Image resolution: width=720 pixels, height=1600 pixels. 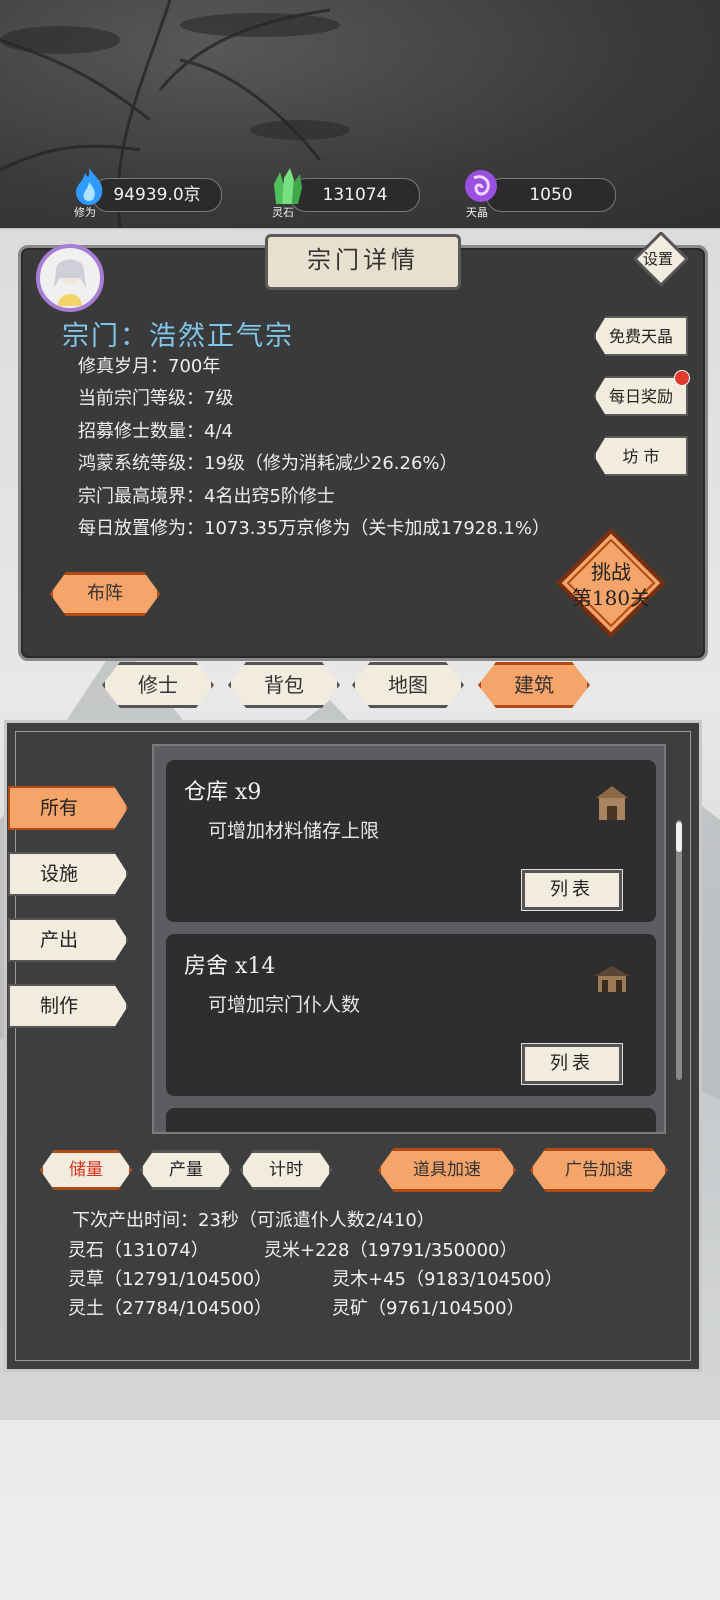 I want to click on free-tianjing-button: 免费天晶, so click(x=641, y=336).